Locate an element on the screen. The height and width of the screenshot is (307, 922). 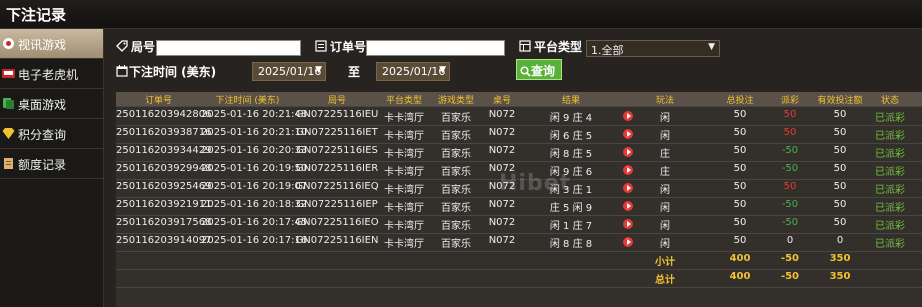
cell-round-id: GN07225116IER is located at coordinates (337, 168).